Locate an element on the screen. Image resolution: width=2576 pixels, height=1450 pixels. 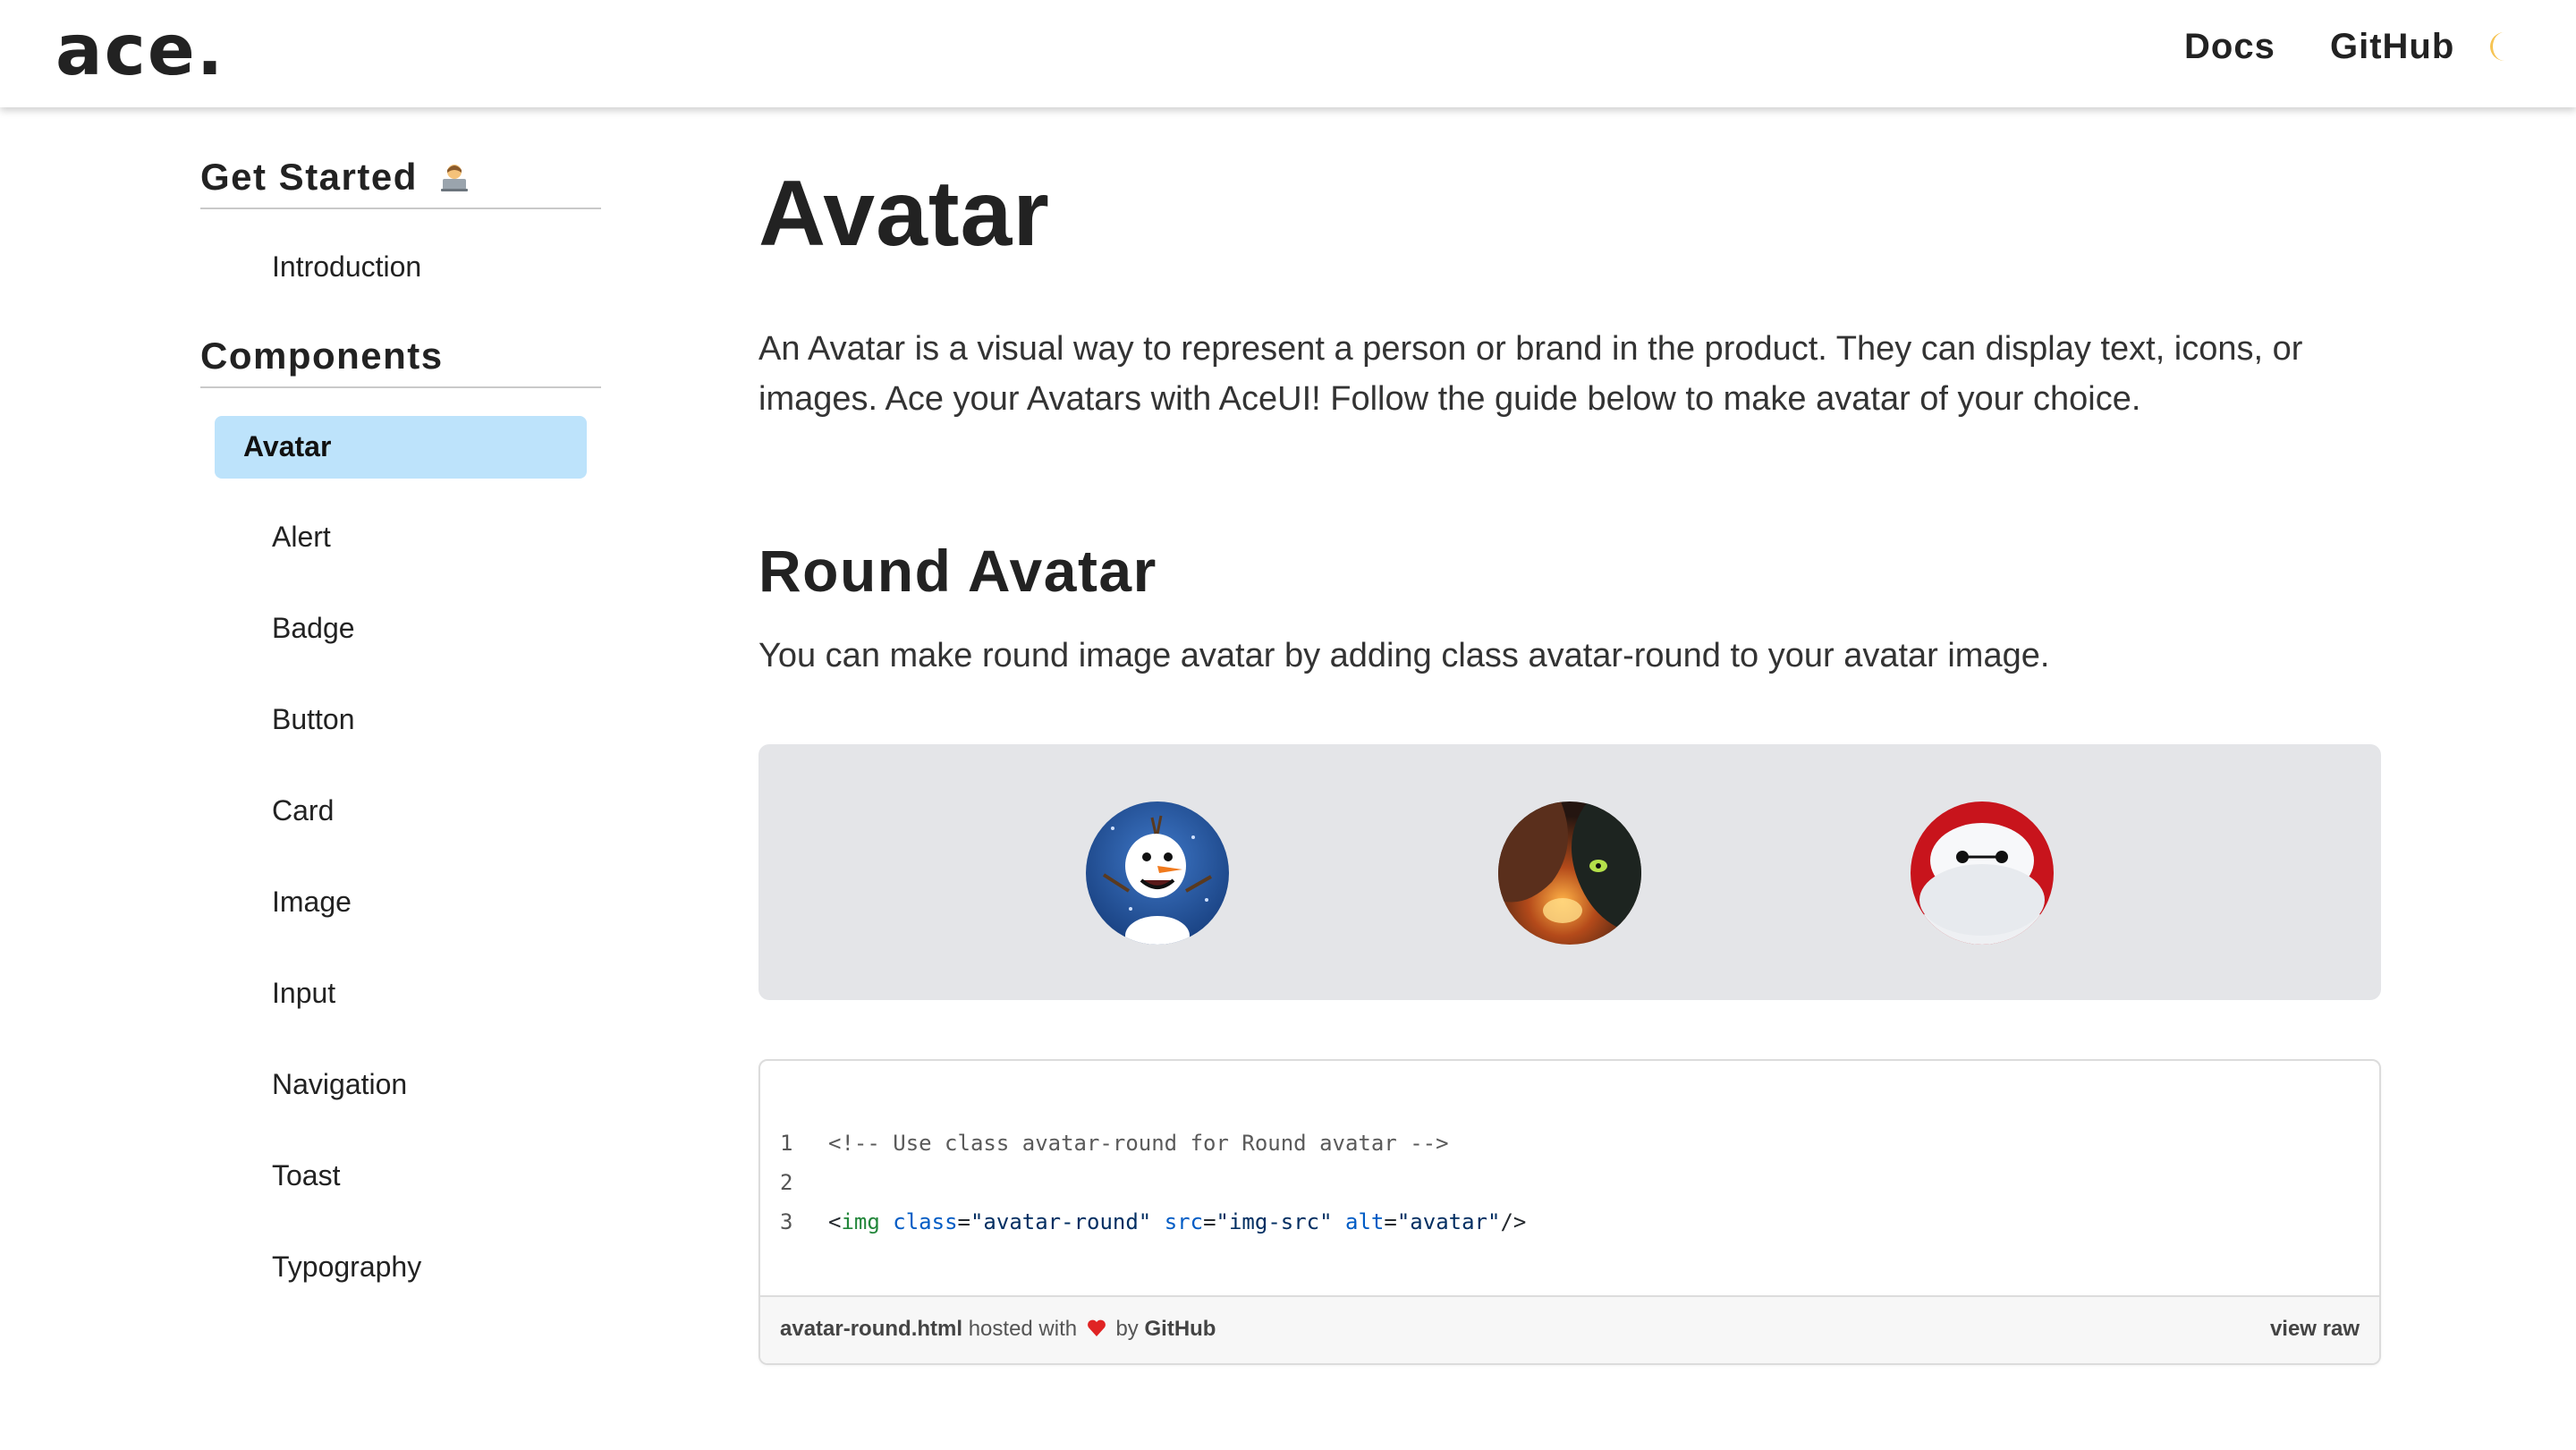
dragon-rider-avatar is located at coordinates (1569, 873).